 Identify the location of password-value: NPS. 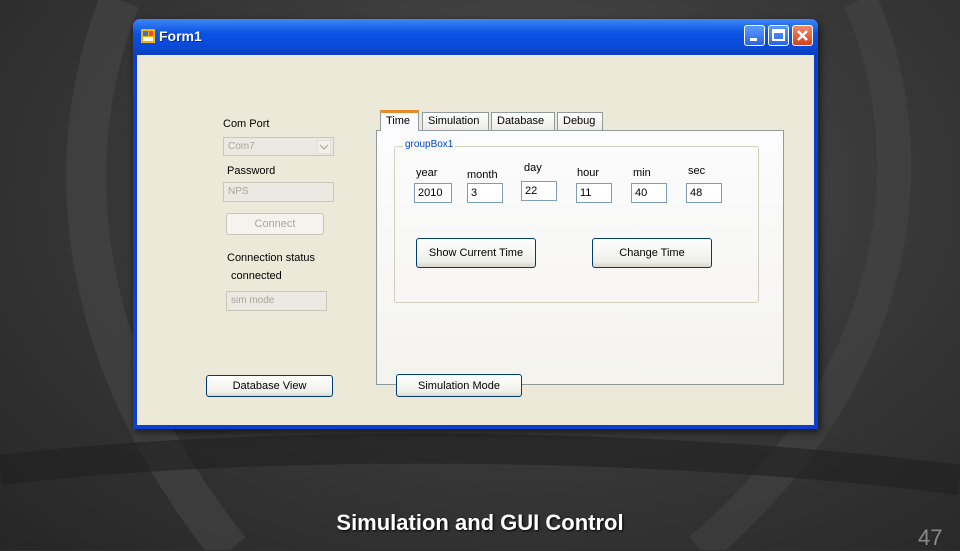
(238, 191).